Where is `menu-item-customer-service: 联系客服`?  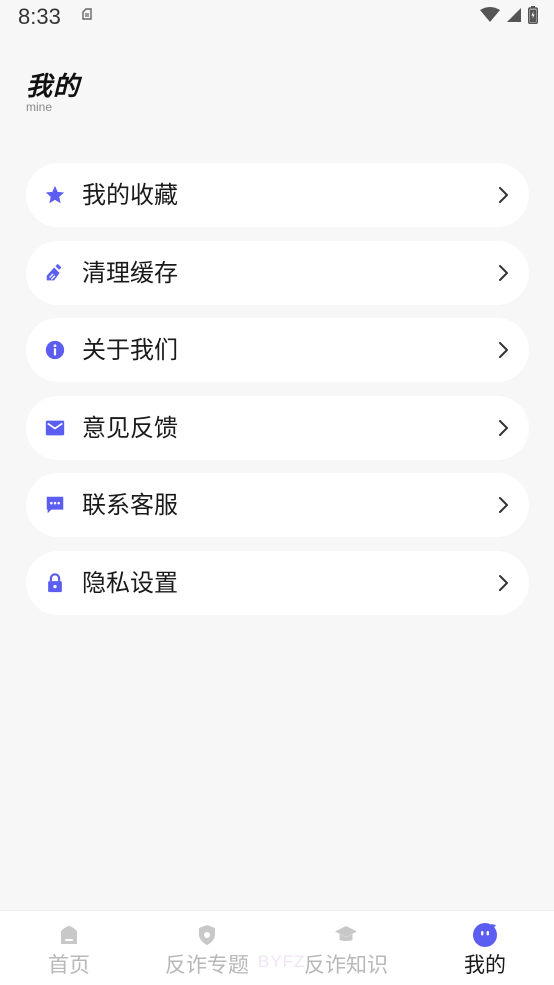
menu-item-customer-service: 联系客服 is located at coordinates (277, 505).